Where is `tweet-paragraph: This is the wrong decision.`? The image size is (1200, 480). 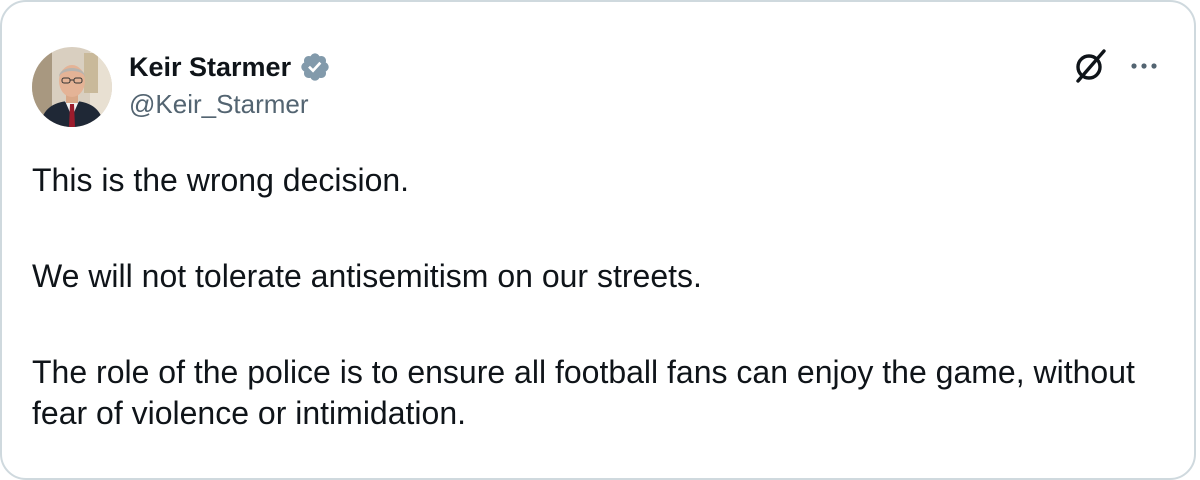 tweet-paragraph: This is the wrong decision. is located at coordinates (221, 180).